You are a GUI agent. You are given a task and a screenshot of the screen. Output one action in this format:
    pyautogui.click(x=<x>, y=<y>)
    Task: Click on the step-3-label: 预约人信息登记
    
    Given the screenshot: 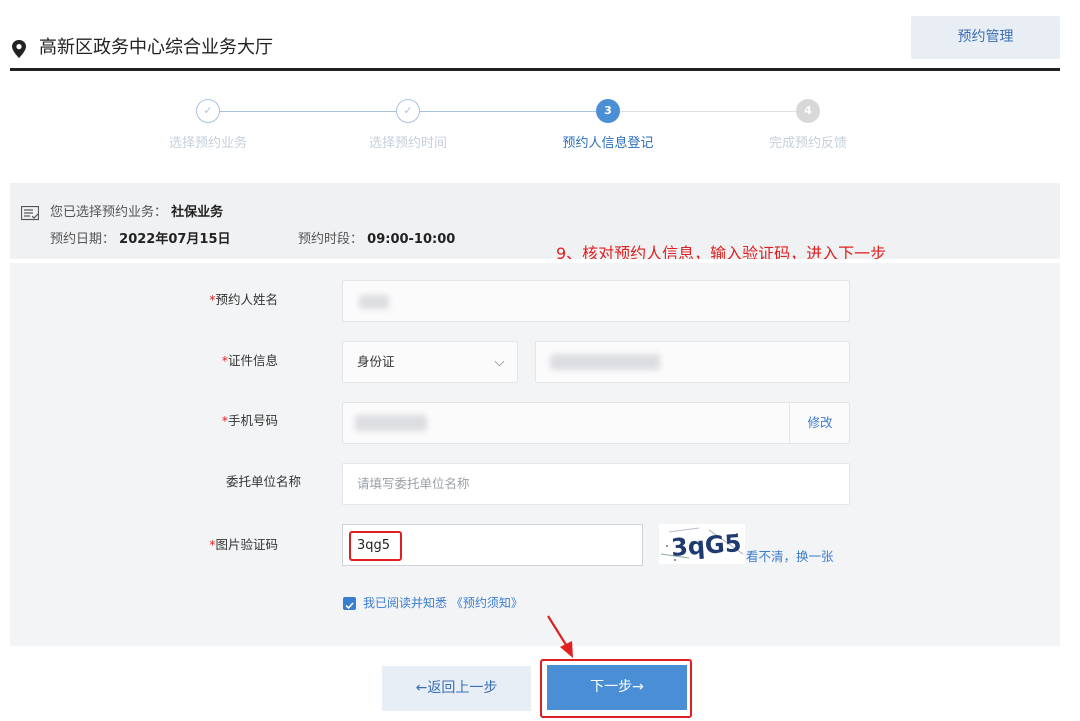 What is the action you would take?
    pyautogui.click(x=608, y=143)
    